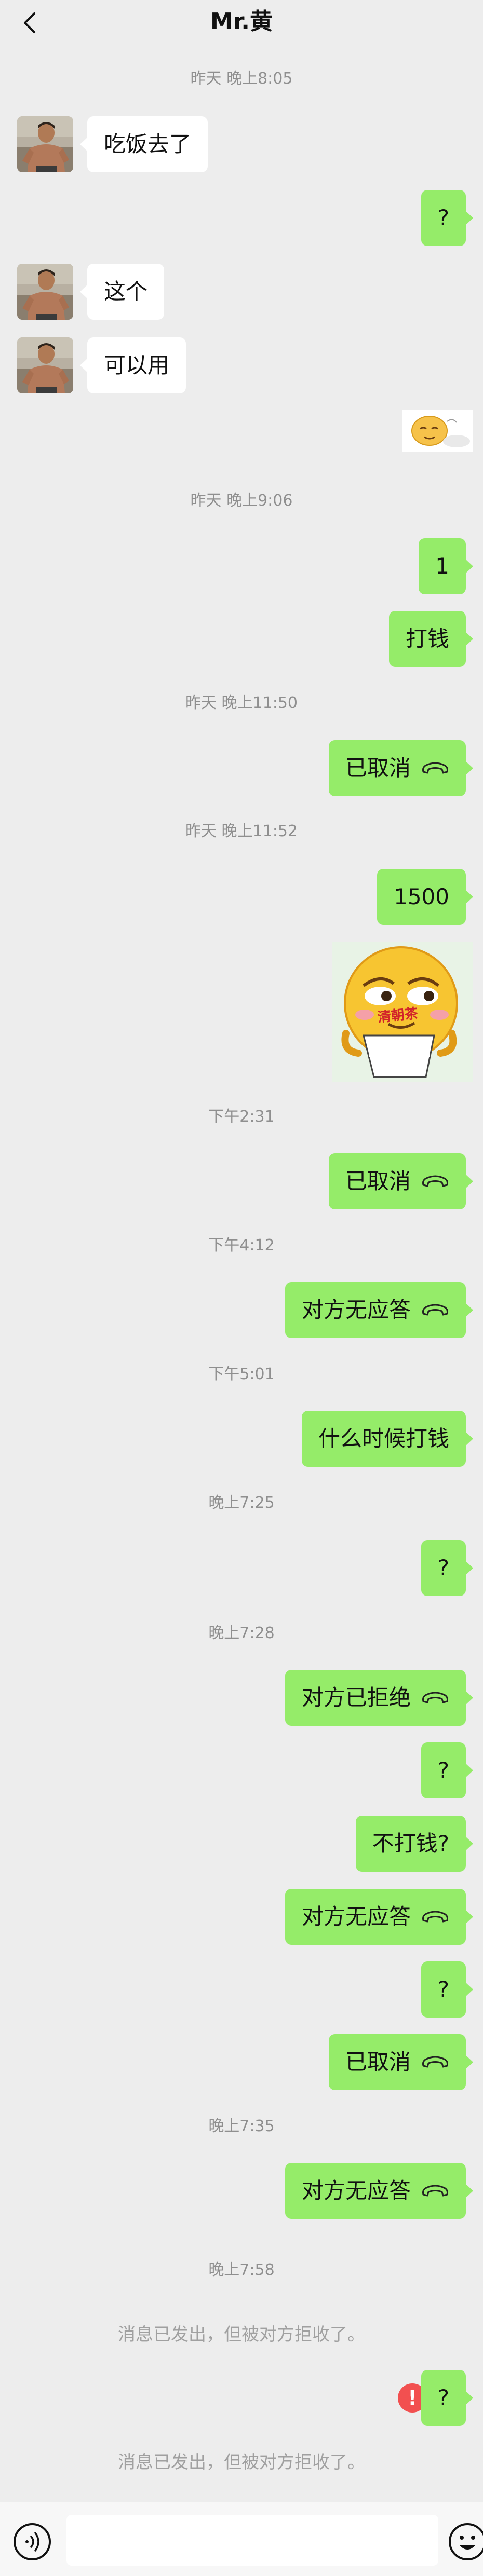 Image resolution: width=483 pixels, height=2576 pixels. Describe the element at coordinates (133, 365) in the screenshot. I see `incoming-message: 可以用` at that location.